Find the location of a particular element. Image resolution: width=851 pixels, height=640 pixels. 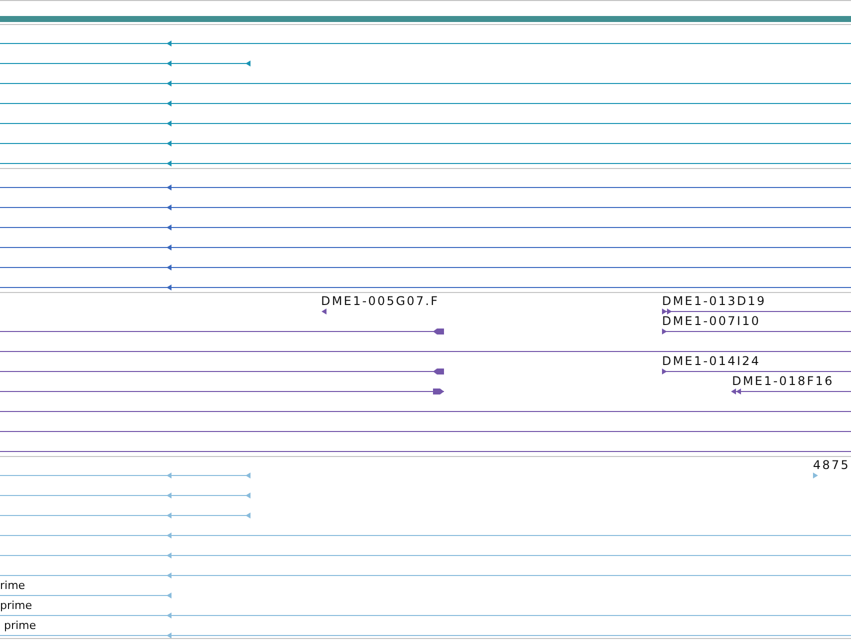

feature-label: DME1-007I10 is located at coordinates (711, 321).